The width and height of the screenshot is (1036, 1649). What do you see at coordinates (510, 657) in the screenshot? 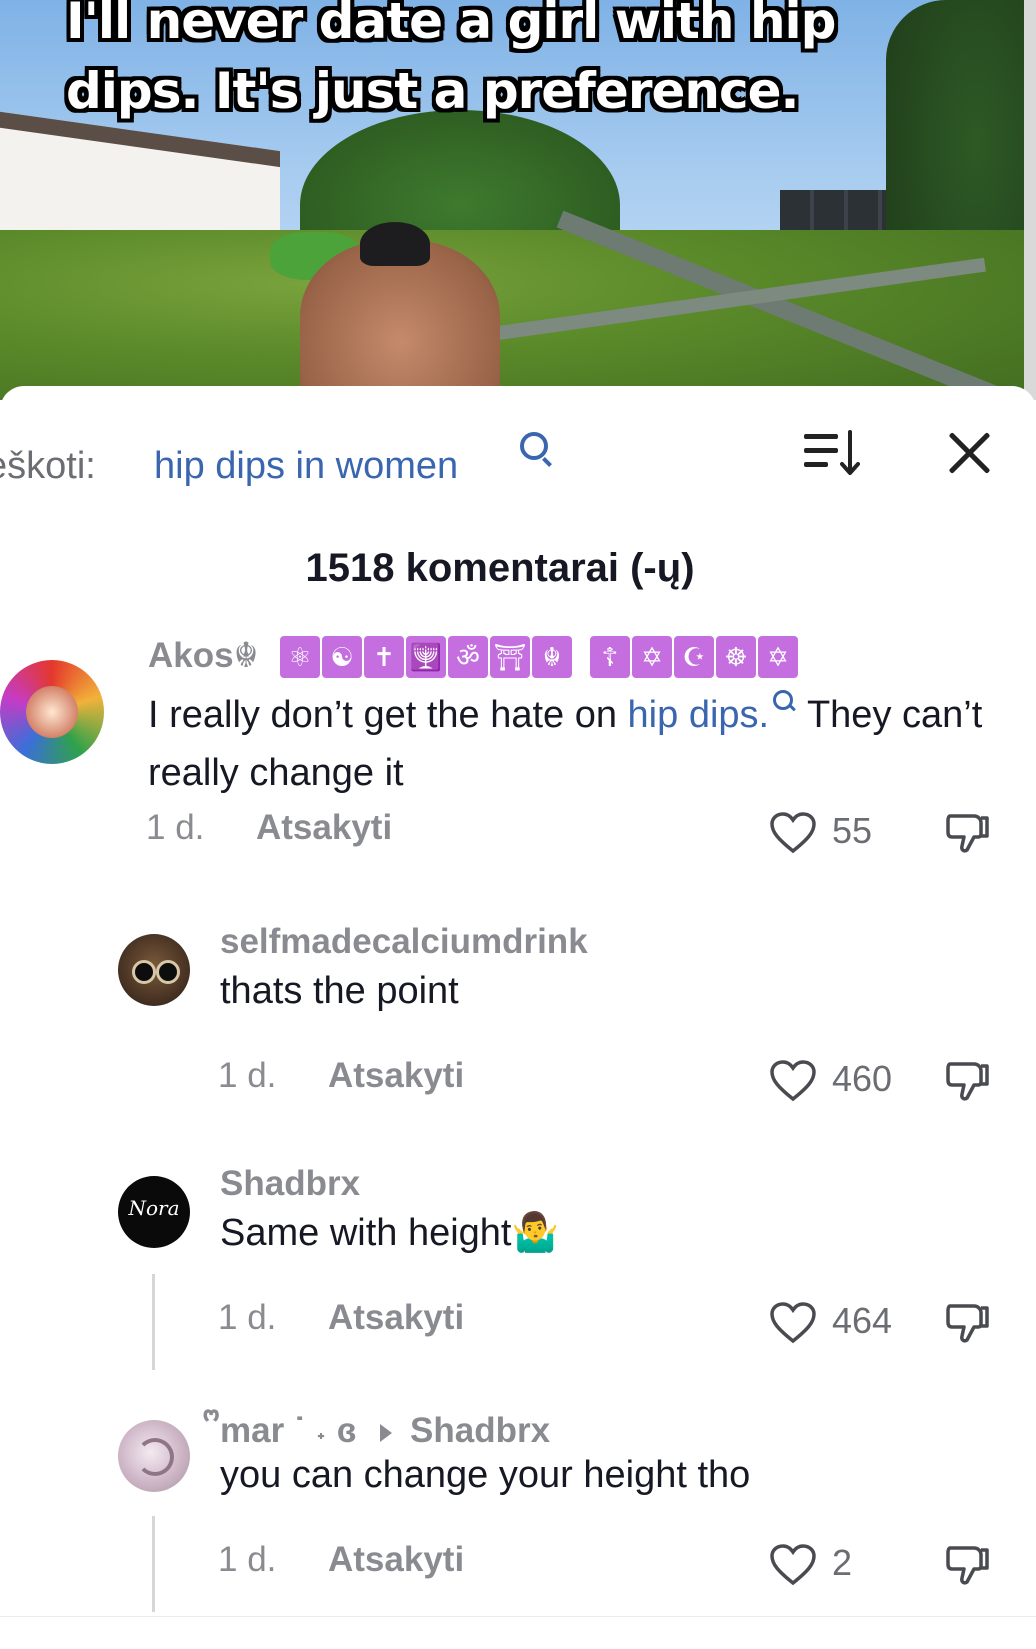
I see `badge-icon: ⛩` at bounding box center [510, 657].